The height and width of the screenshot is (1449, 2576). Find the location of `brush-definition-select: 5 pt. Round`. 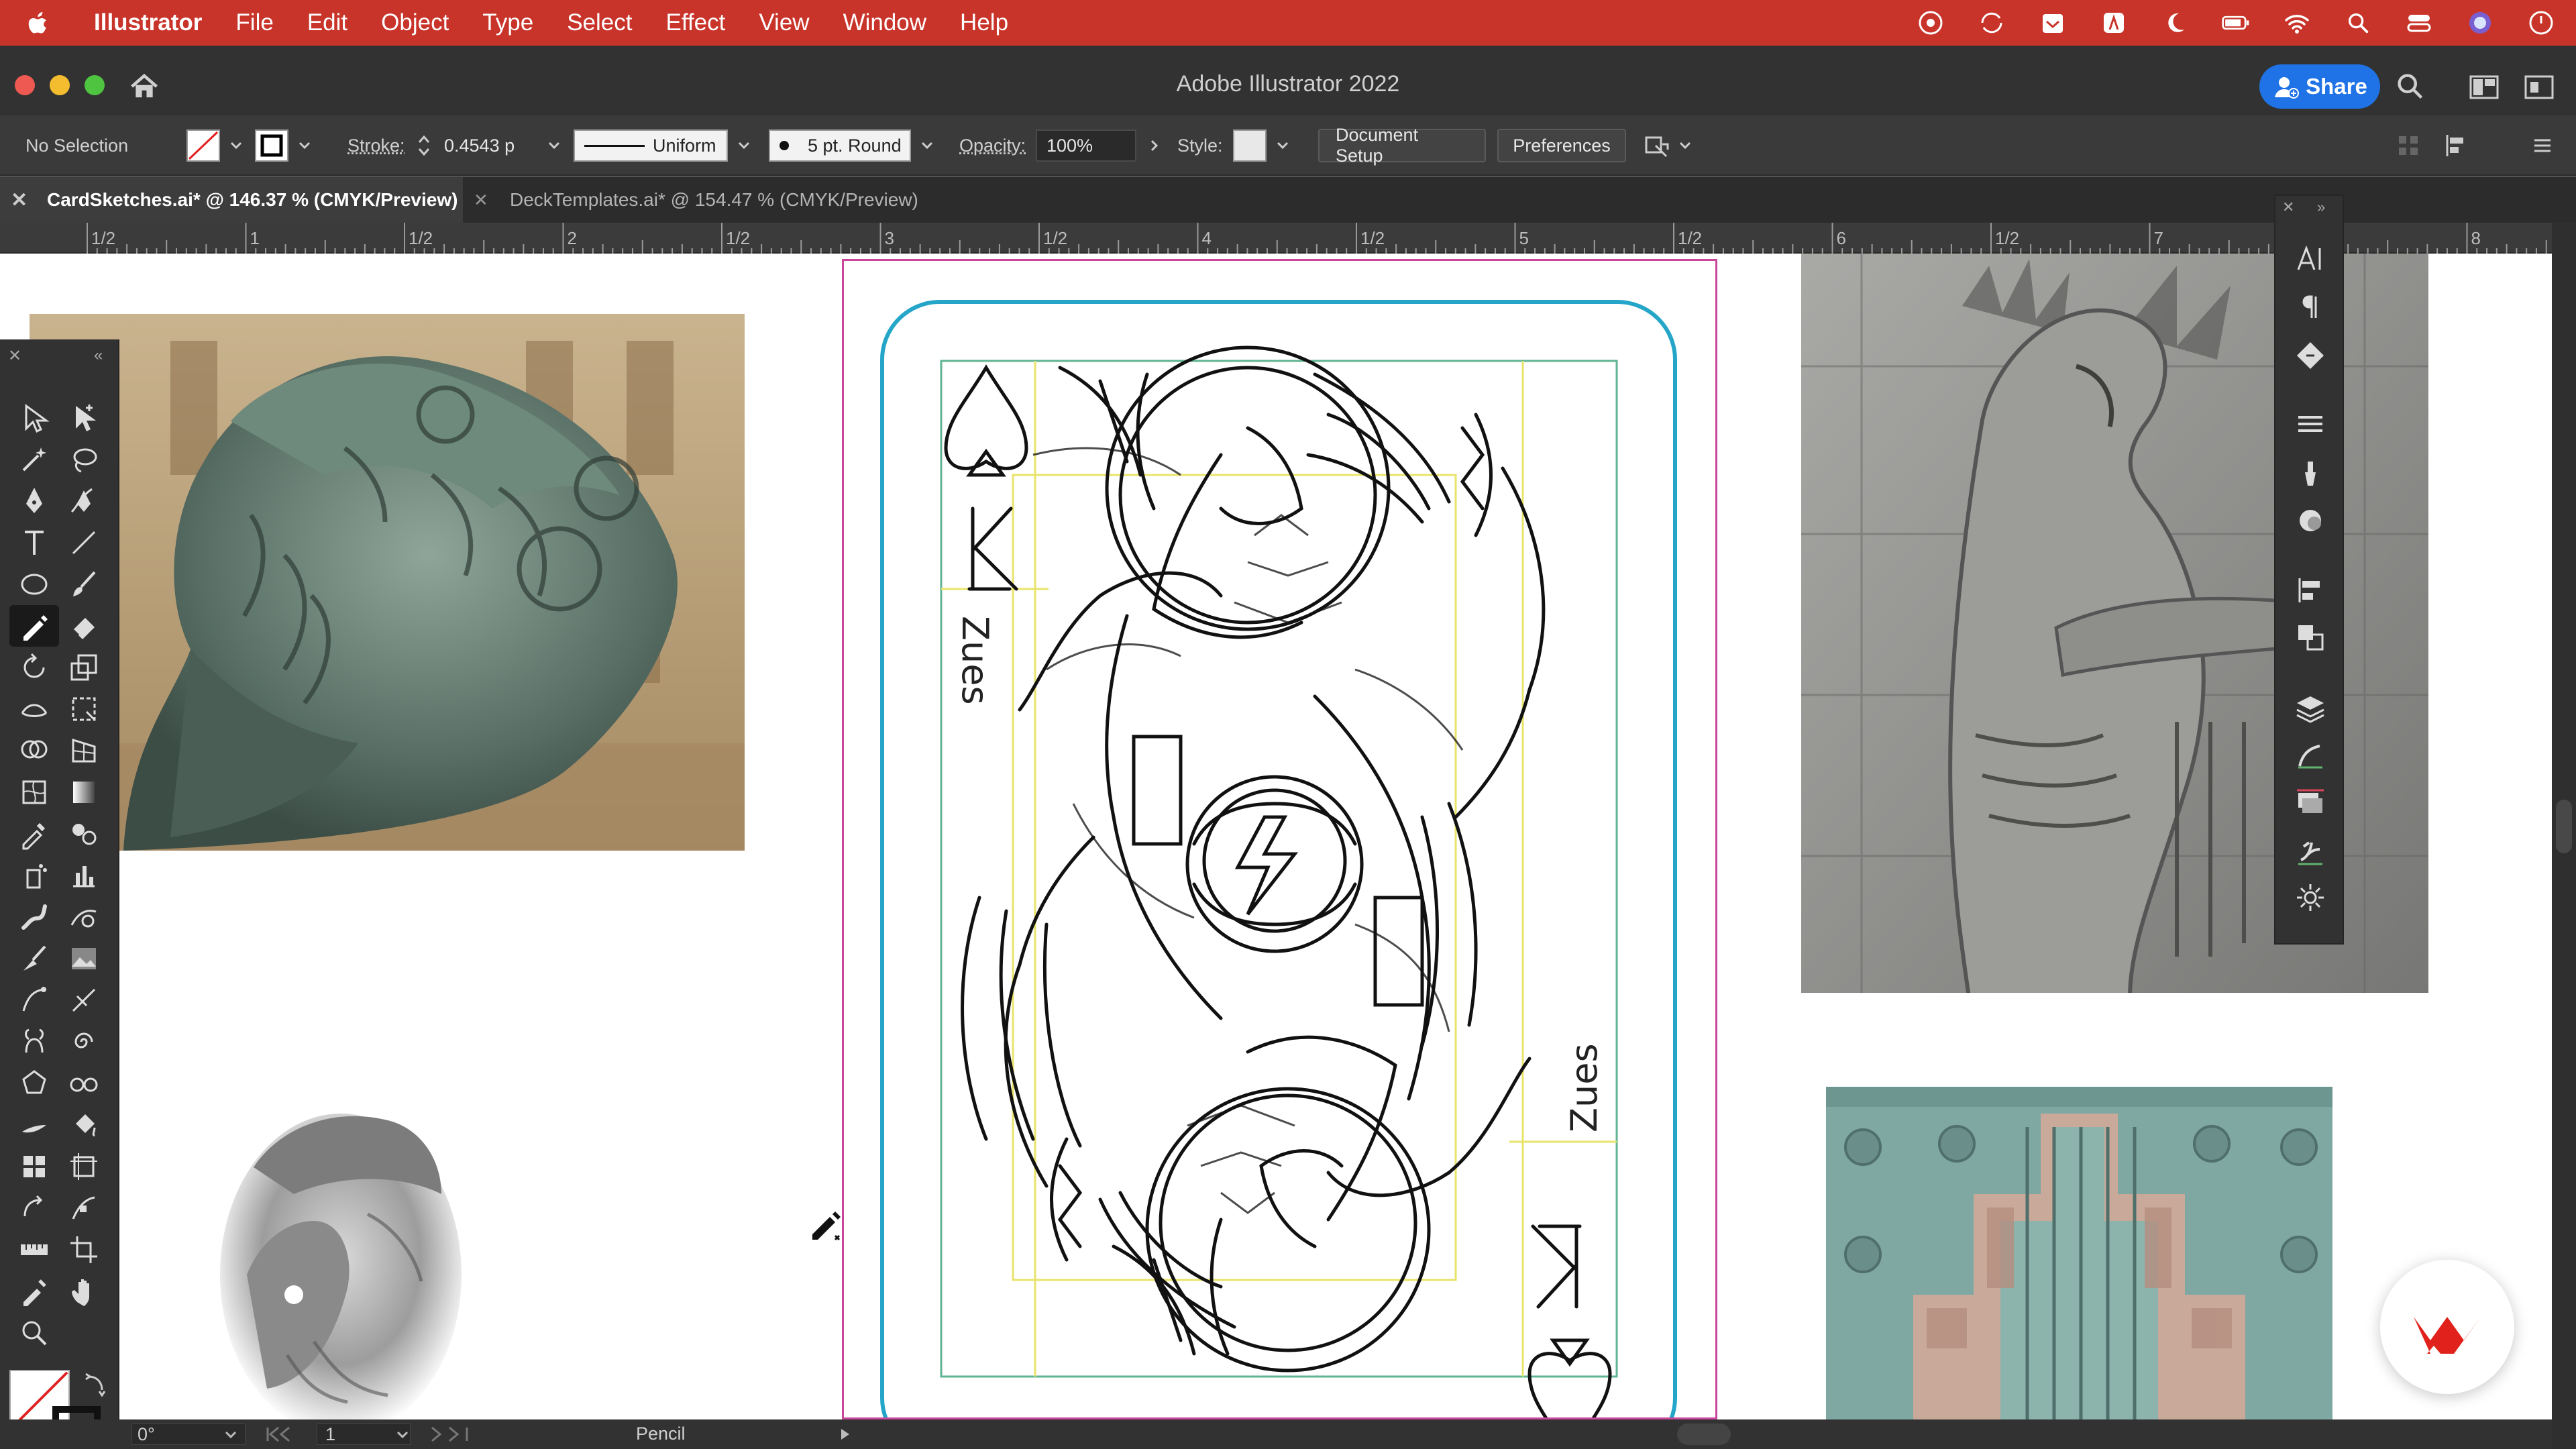

brush-definition-select: 5 pt. Round is located at coordinates (840, 145).